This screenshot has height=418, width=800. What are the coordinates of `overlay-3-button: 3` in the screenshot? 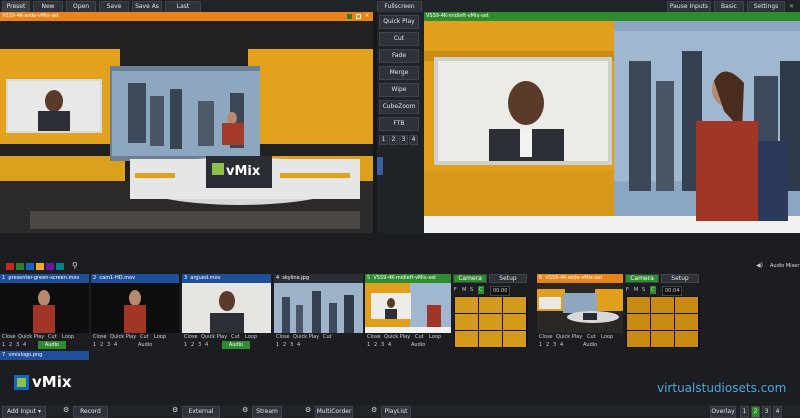 It's located at (766, 412).